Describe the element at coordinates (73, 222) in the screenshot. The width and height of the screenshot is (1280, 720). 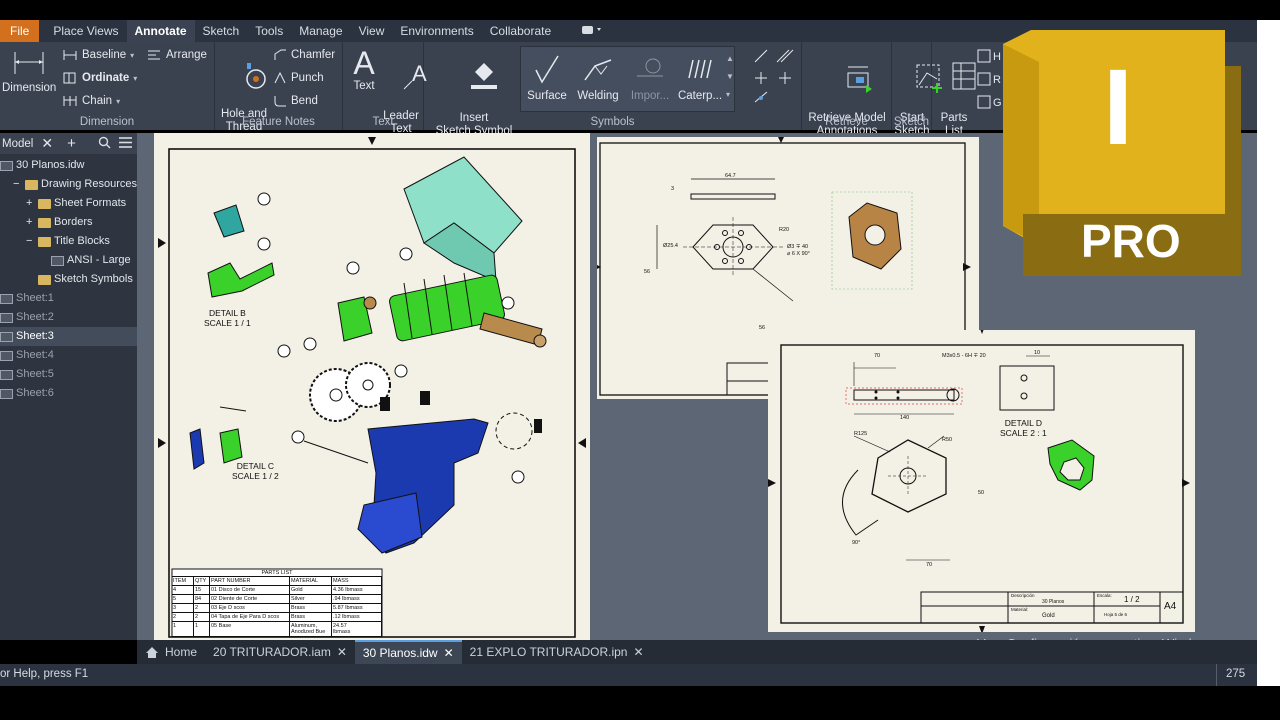
I see `browser-item-label: Borders` at that location.